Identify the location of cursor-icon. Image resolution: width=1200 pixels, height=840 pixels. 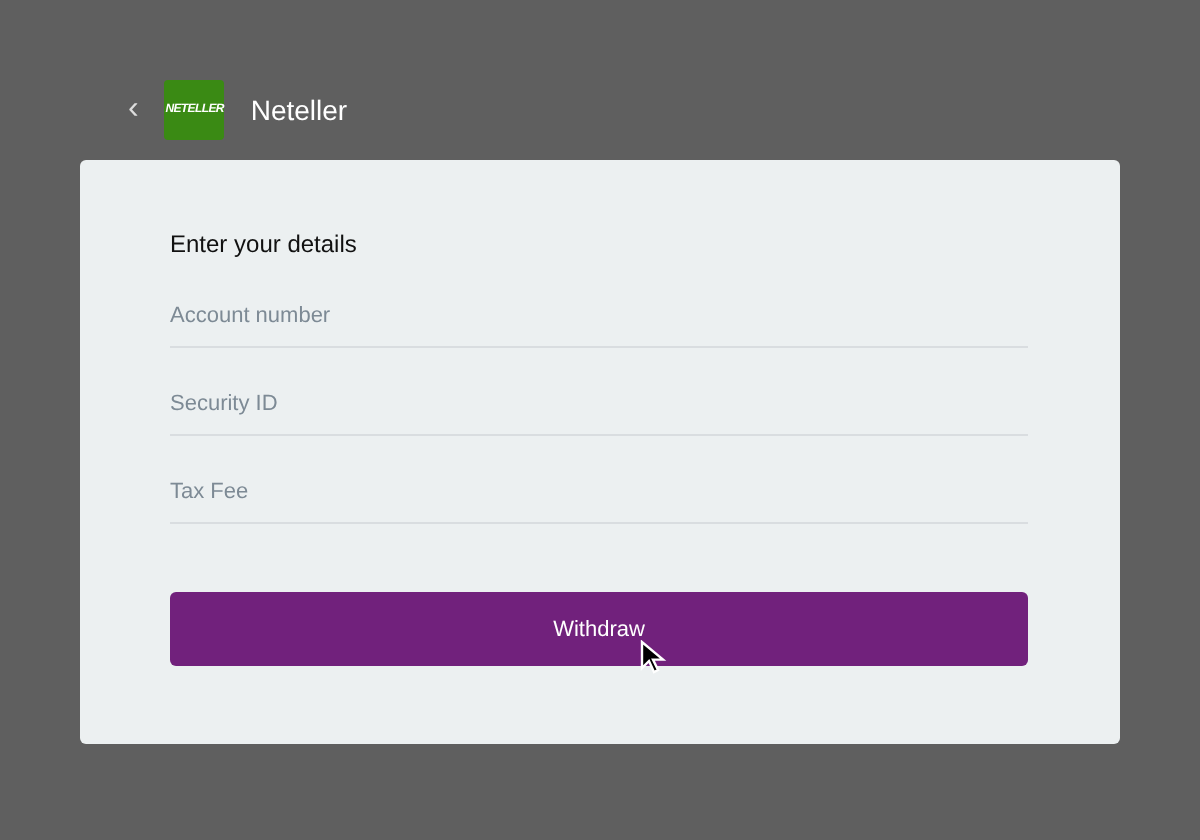
(654, 657).